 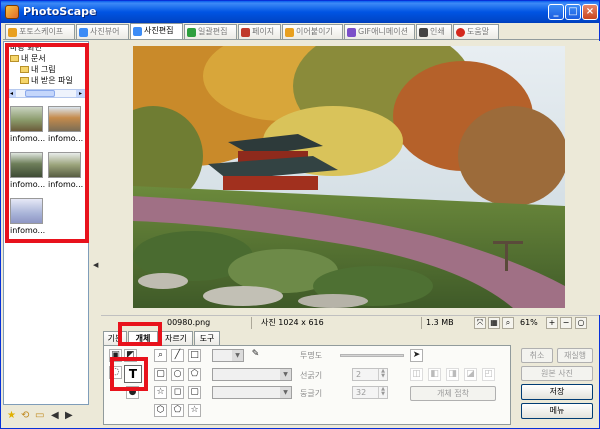 What do you see at coordinates (581, 323) in the screenshot?
I see `zoom-reset-icon: ○` at bounding box center [581, 323].